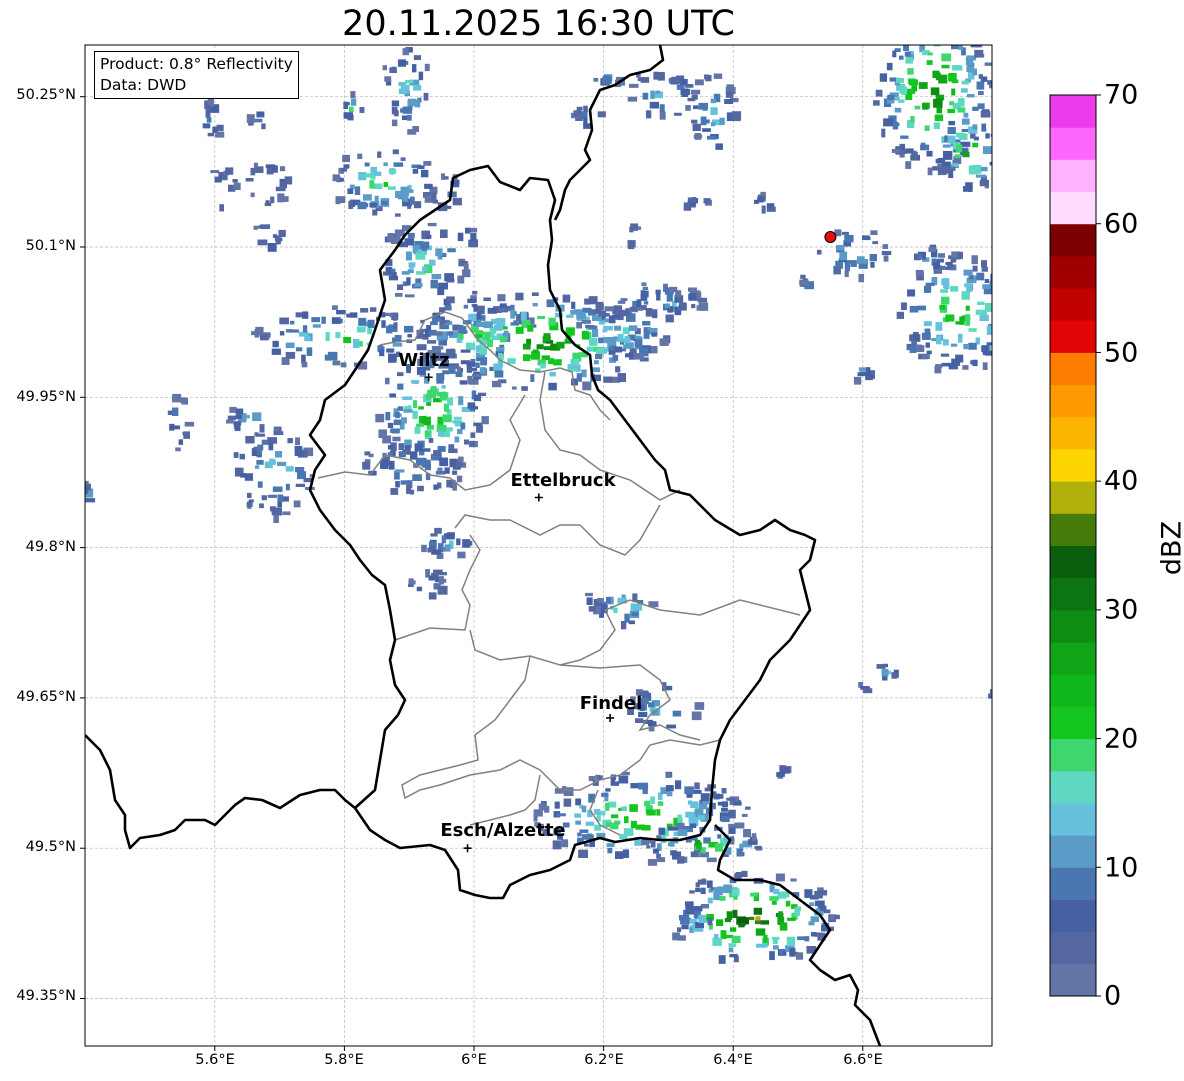 Image resolution: width=1184 pixels, height=1081 pixels. Describe the element at coordinates (143, 85) in the screenshot. I see `data-source-label: Data: DWD` at that location.